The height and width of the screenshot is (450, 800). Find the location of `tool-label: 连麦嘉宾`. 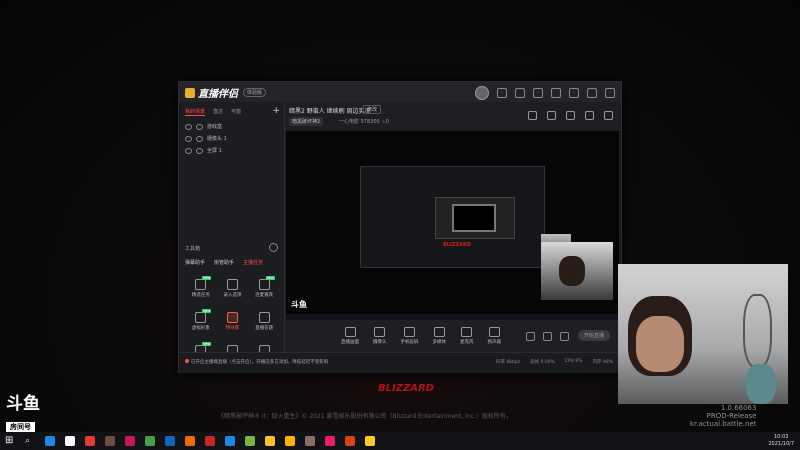

tool-label: 连麦嘉宾 is located at coordinates (264, 295).